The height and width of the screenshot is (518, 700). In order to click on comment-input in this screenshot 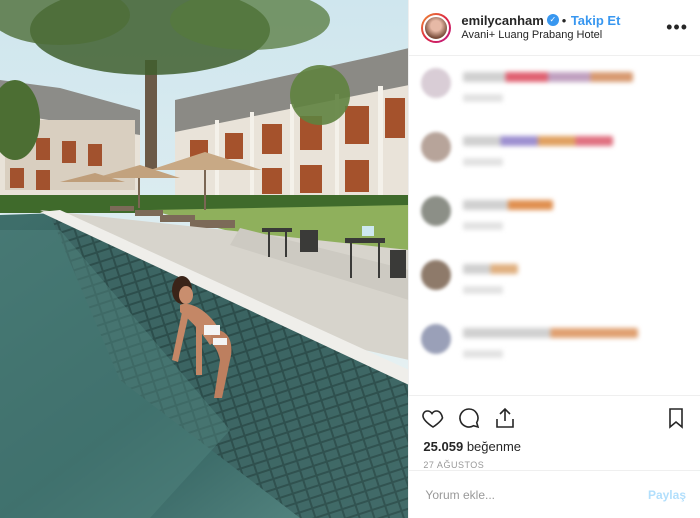, I will do `click(535, 494)`.